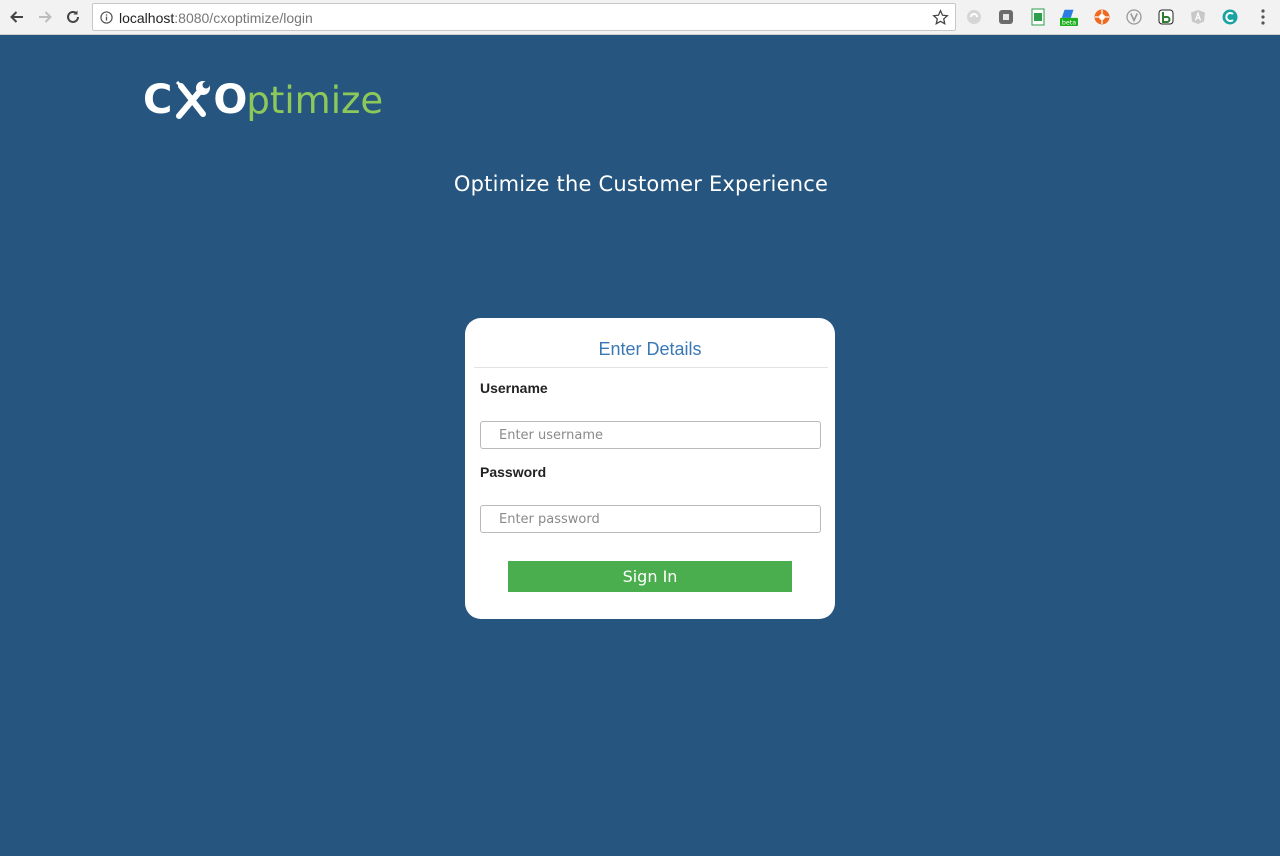 The image size is (1280, 856). Describe the element at coordinates (106, 17) in the screenshot. I see `info-icon` at that location.